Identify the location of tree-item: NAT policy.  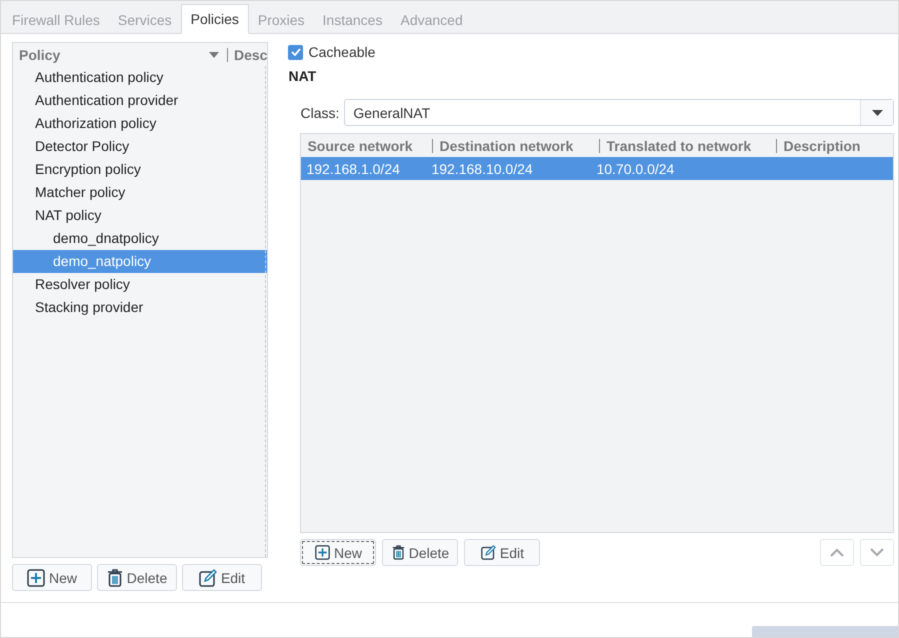
(140, 215).